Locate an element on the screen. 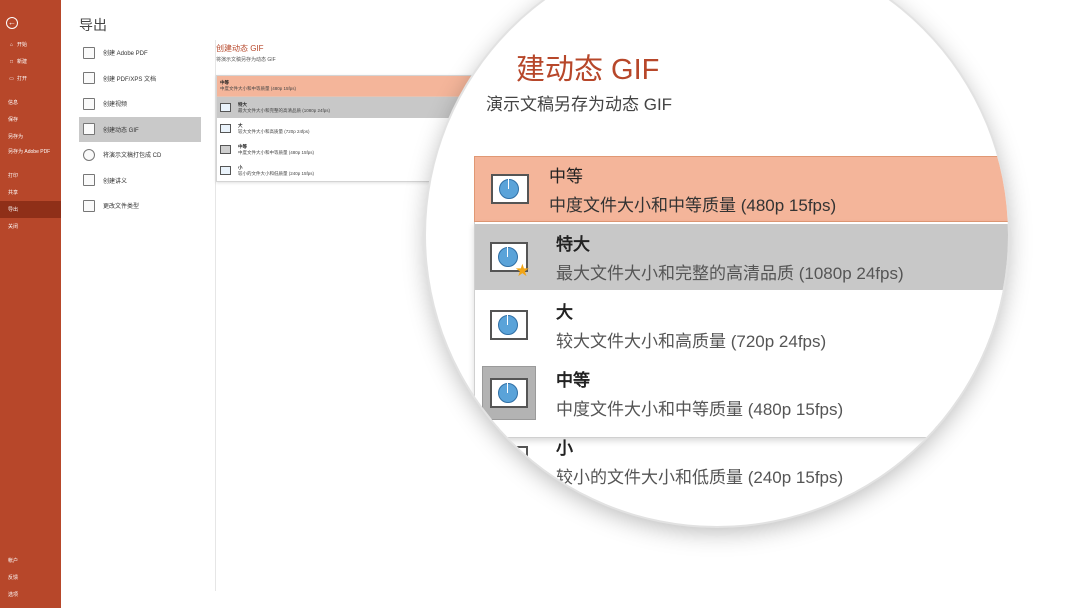  export-option-file-type: 更改文件类型 is located at coordinates (140, 206).